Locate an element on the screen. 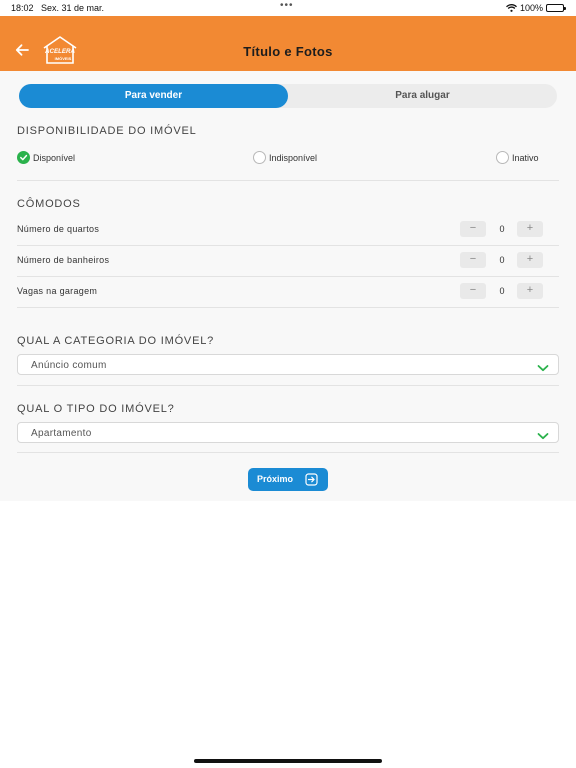 This screenshot has height=768, width=576. category-select: Anúncio comum is located at coordinates (288, 364).